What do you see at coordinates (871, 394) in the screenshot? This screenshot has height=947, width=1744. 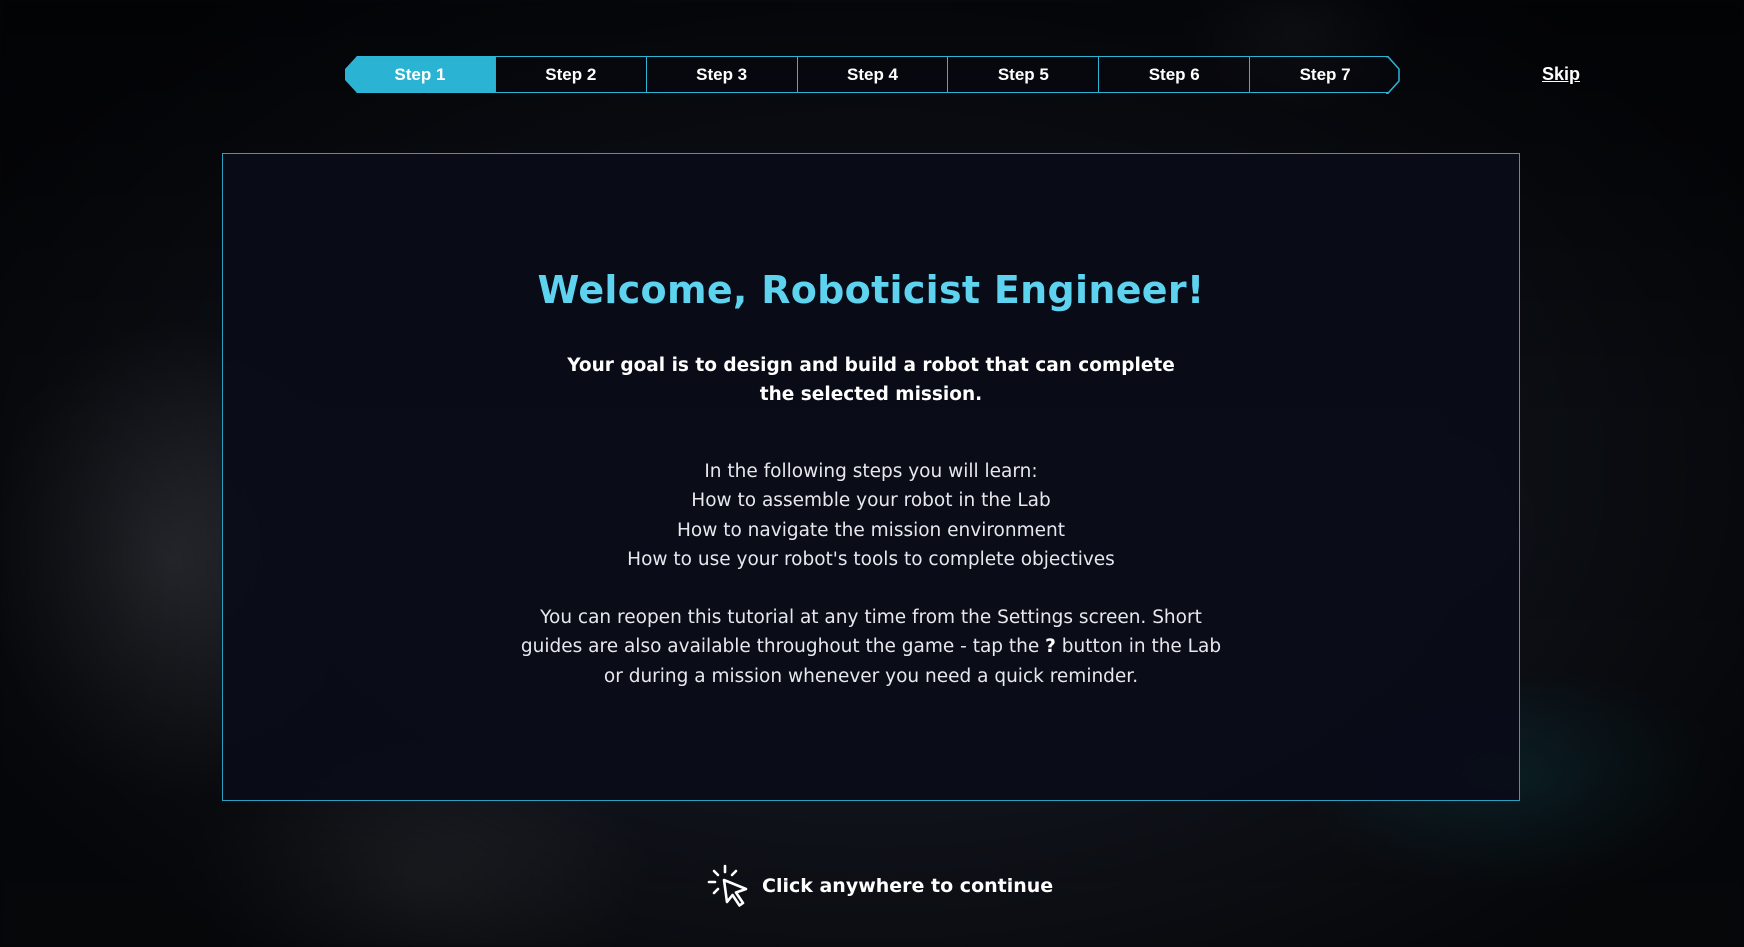 I see `goal-line-2: the selected mission.` at bounding box center [871, 394].